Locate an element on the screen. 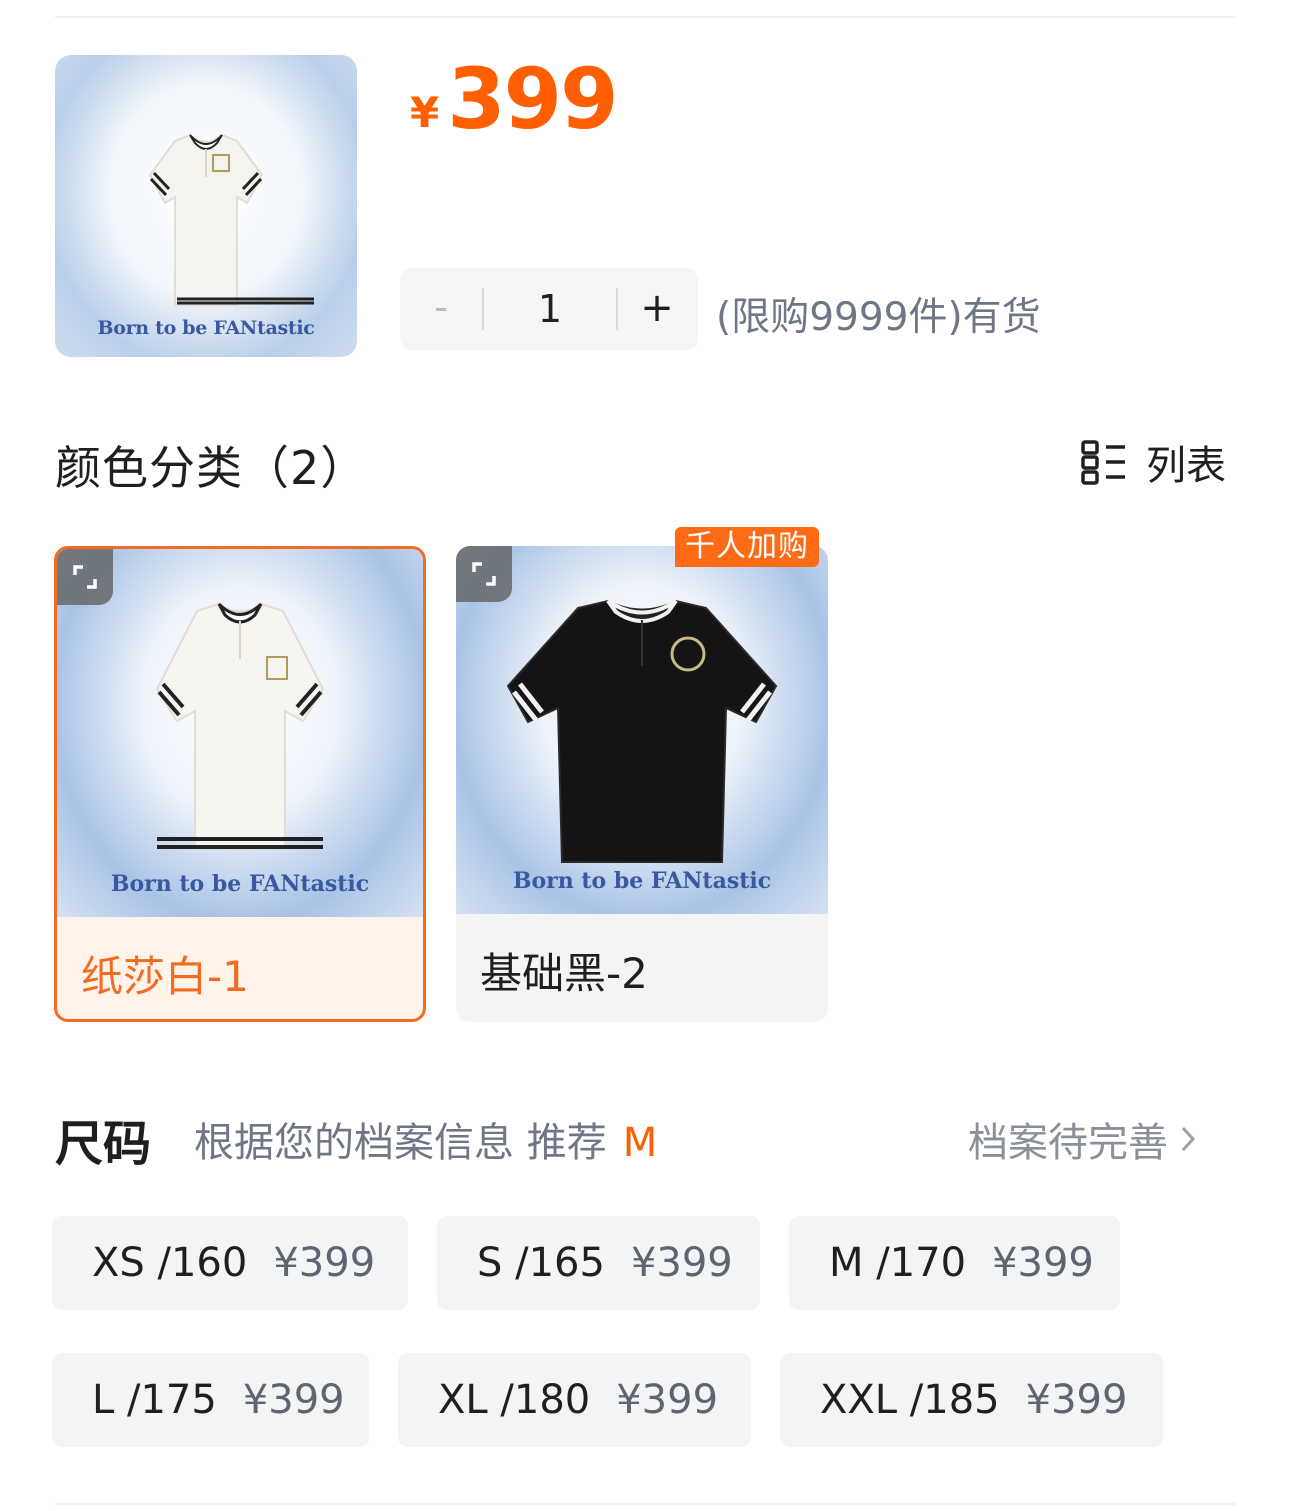 The width and height of the screenshot is (1290, 1511). increase-quantity-button: + is located at coordinates (657, 309).